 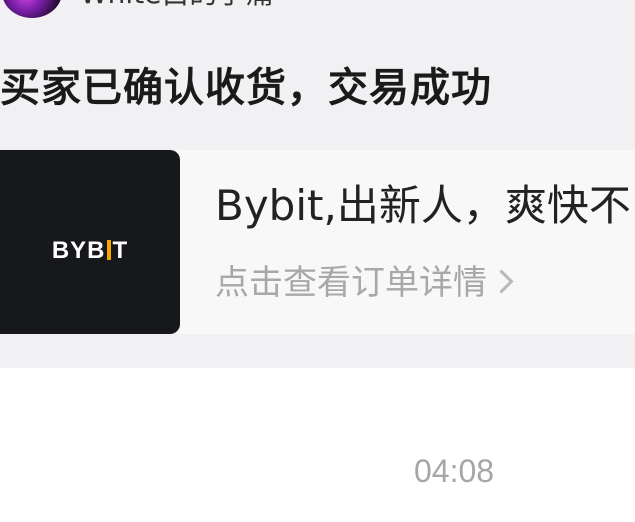 I want to click on view-order-details-label: 点击查看订单详情, so click(x=351, y=283).